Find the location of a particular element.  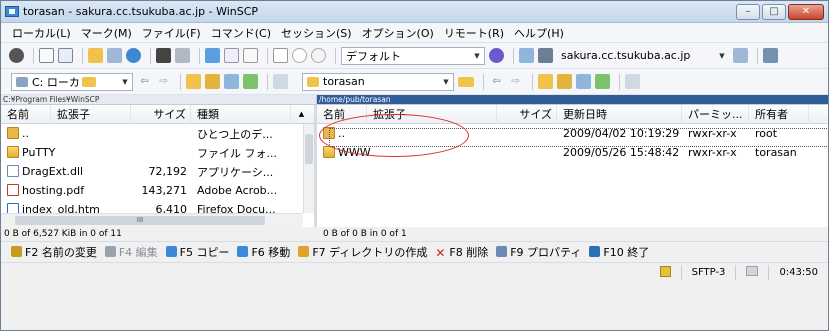

gear-icon is located at coordinates (16, 55).